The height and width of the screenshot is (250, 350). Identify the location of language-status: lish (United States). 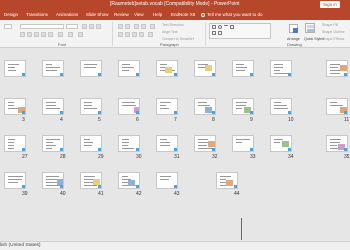
(20, 245).